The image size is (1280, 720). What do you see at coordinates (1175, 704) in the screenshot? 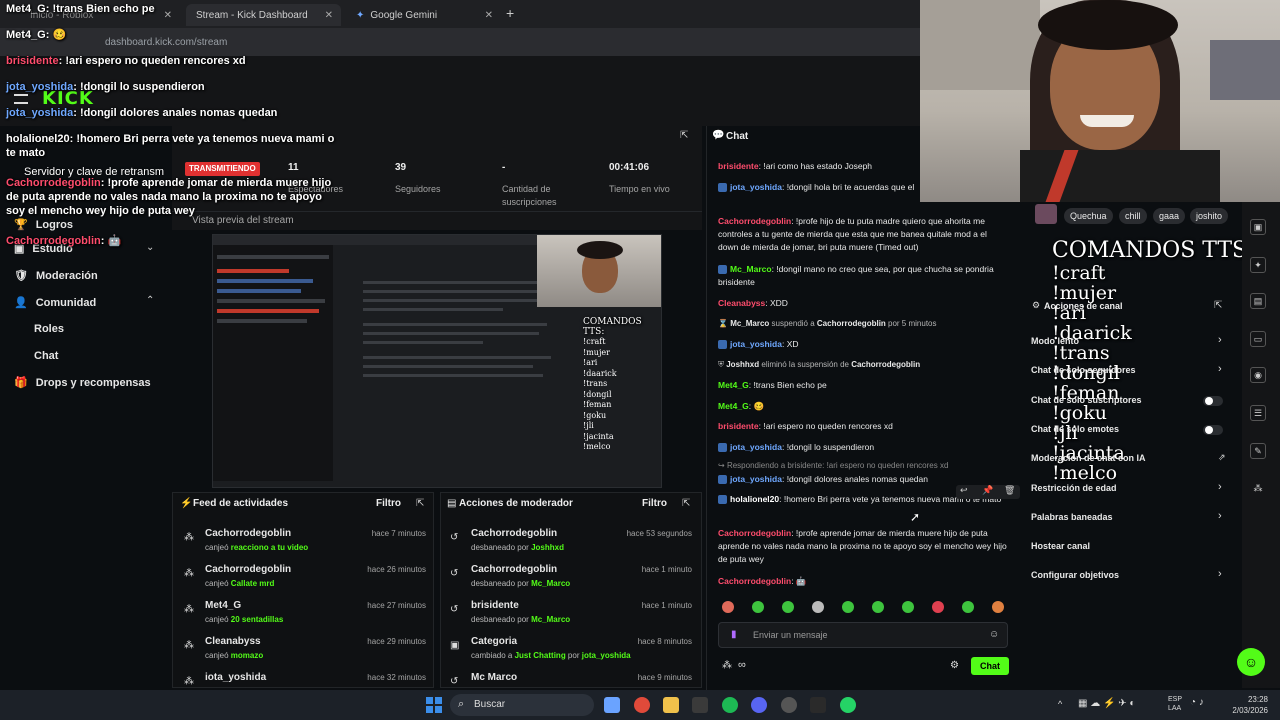
I see `language-indicator: ESP LAA` at bounding box center [1175, 704].